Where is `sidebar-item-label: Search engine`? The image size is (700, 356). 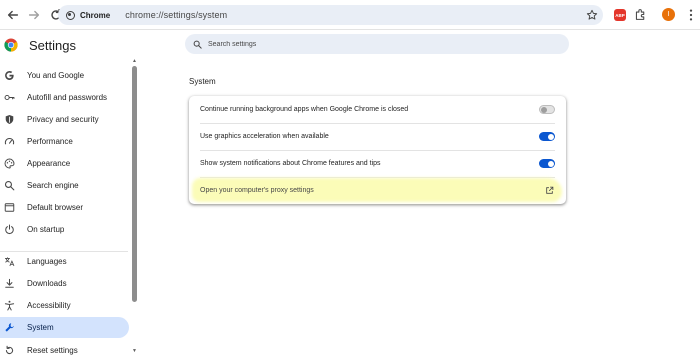 sidebar-item-label: Search engine is located at coordinates (53, 185).